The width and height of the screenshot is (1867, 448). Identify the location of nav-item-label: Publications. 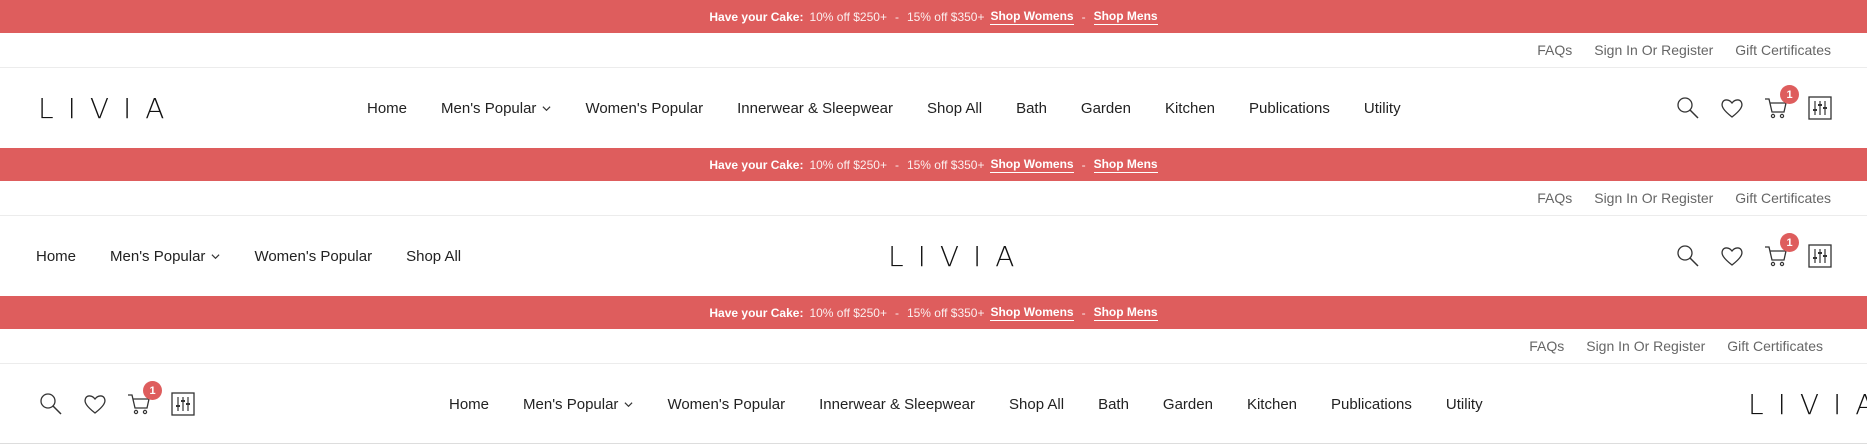
(1289, 108).